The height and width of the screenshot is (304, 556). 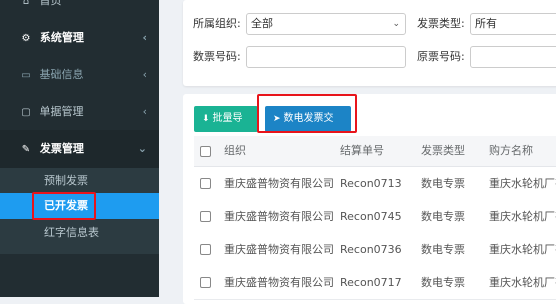 What do you see at coordinates (441, 23) in the screenshot?
I see `invoice-type-label: 发票类型:` at bounding box center [441, 23].